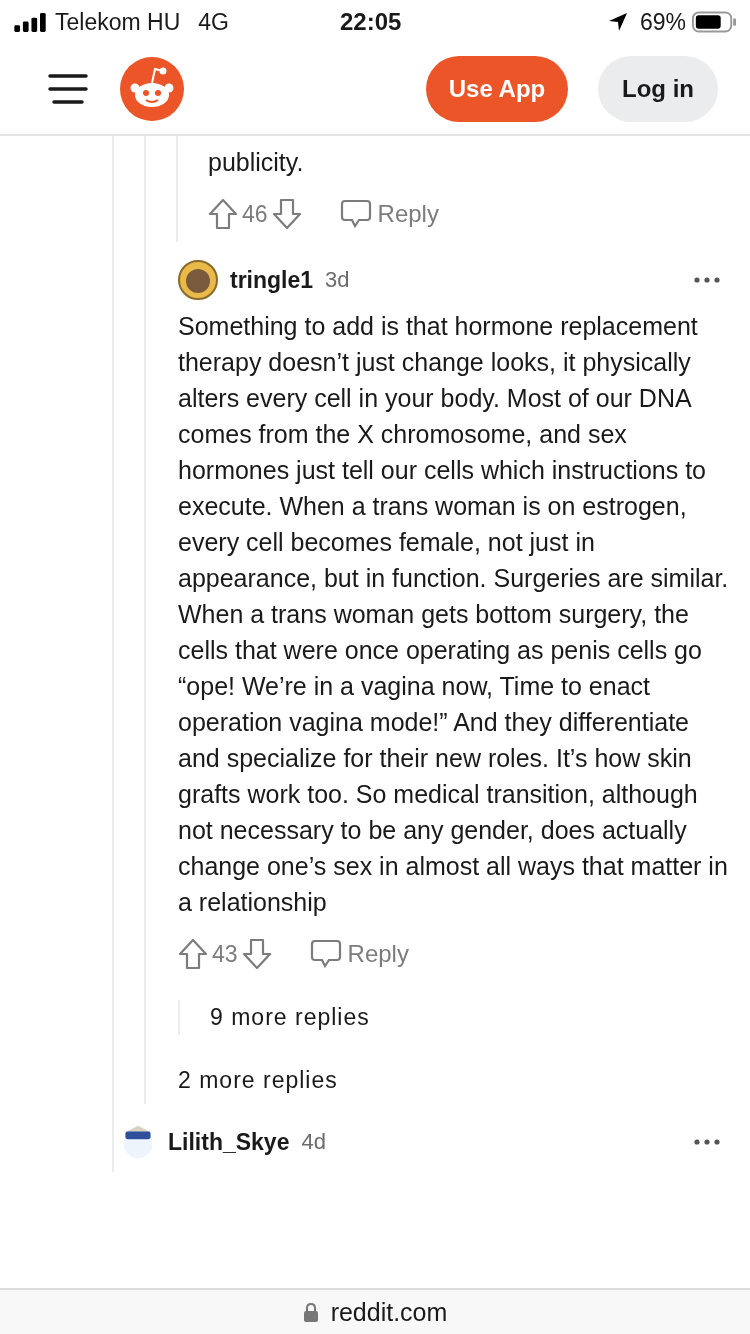 This screenshot has width=750, height=1334. What do you see at coordinates (225, 954) in the screenshot?
I see `vote-count: 43` at bounding box center [225, 954].